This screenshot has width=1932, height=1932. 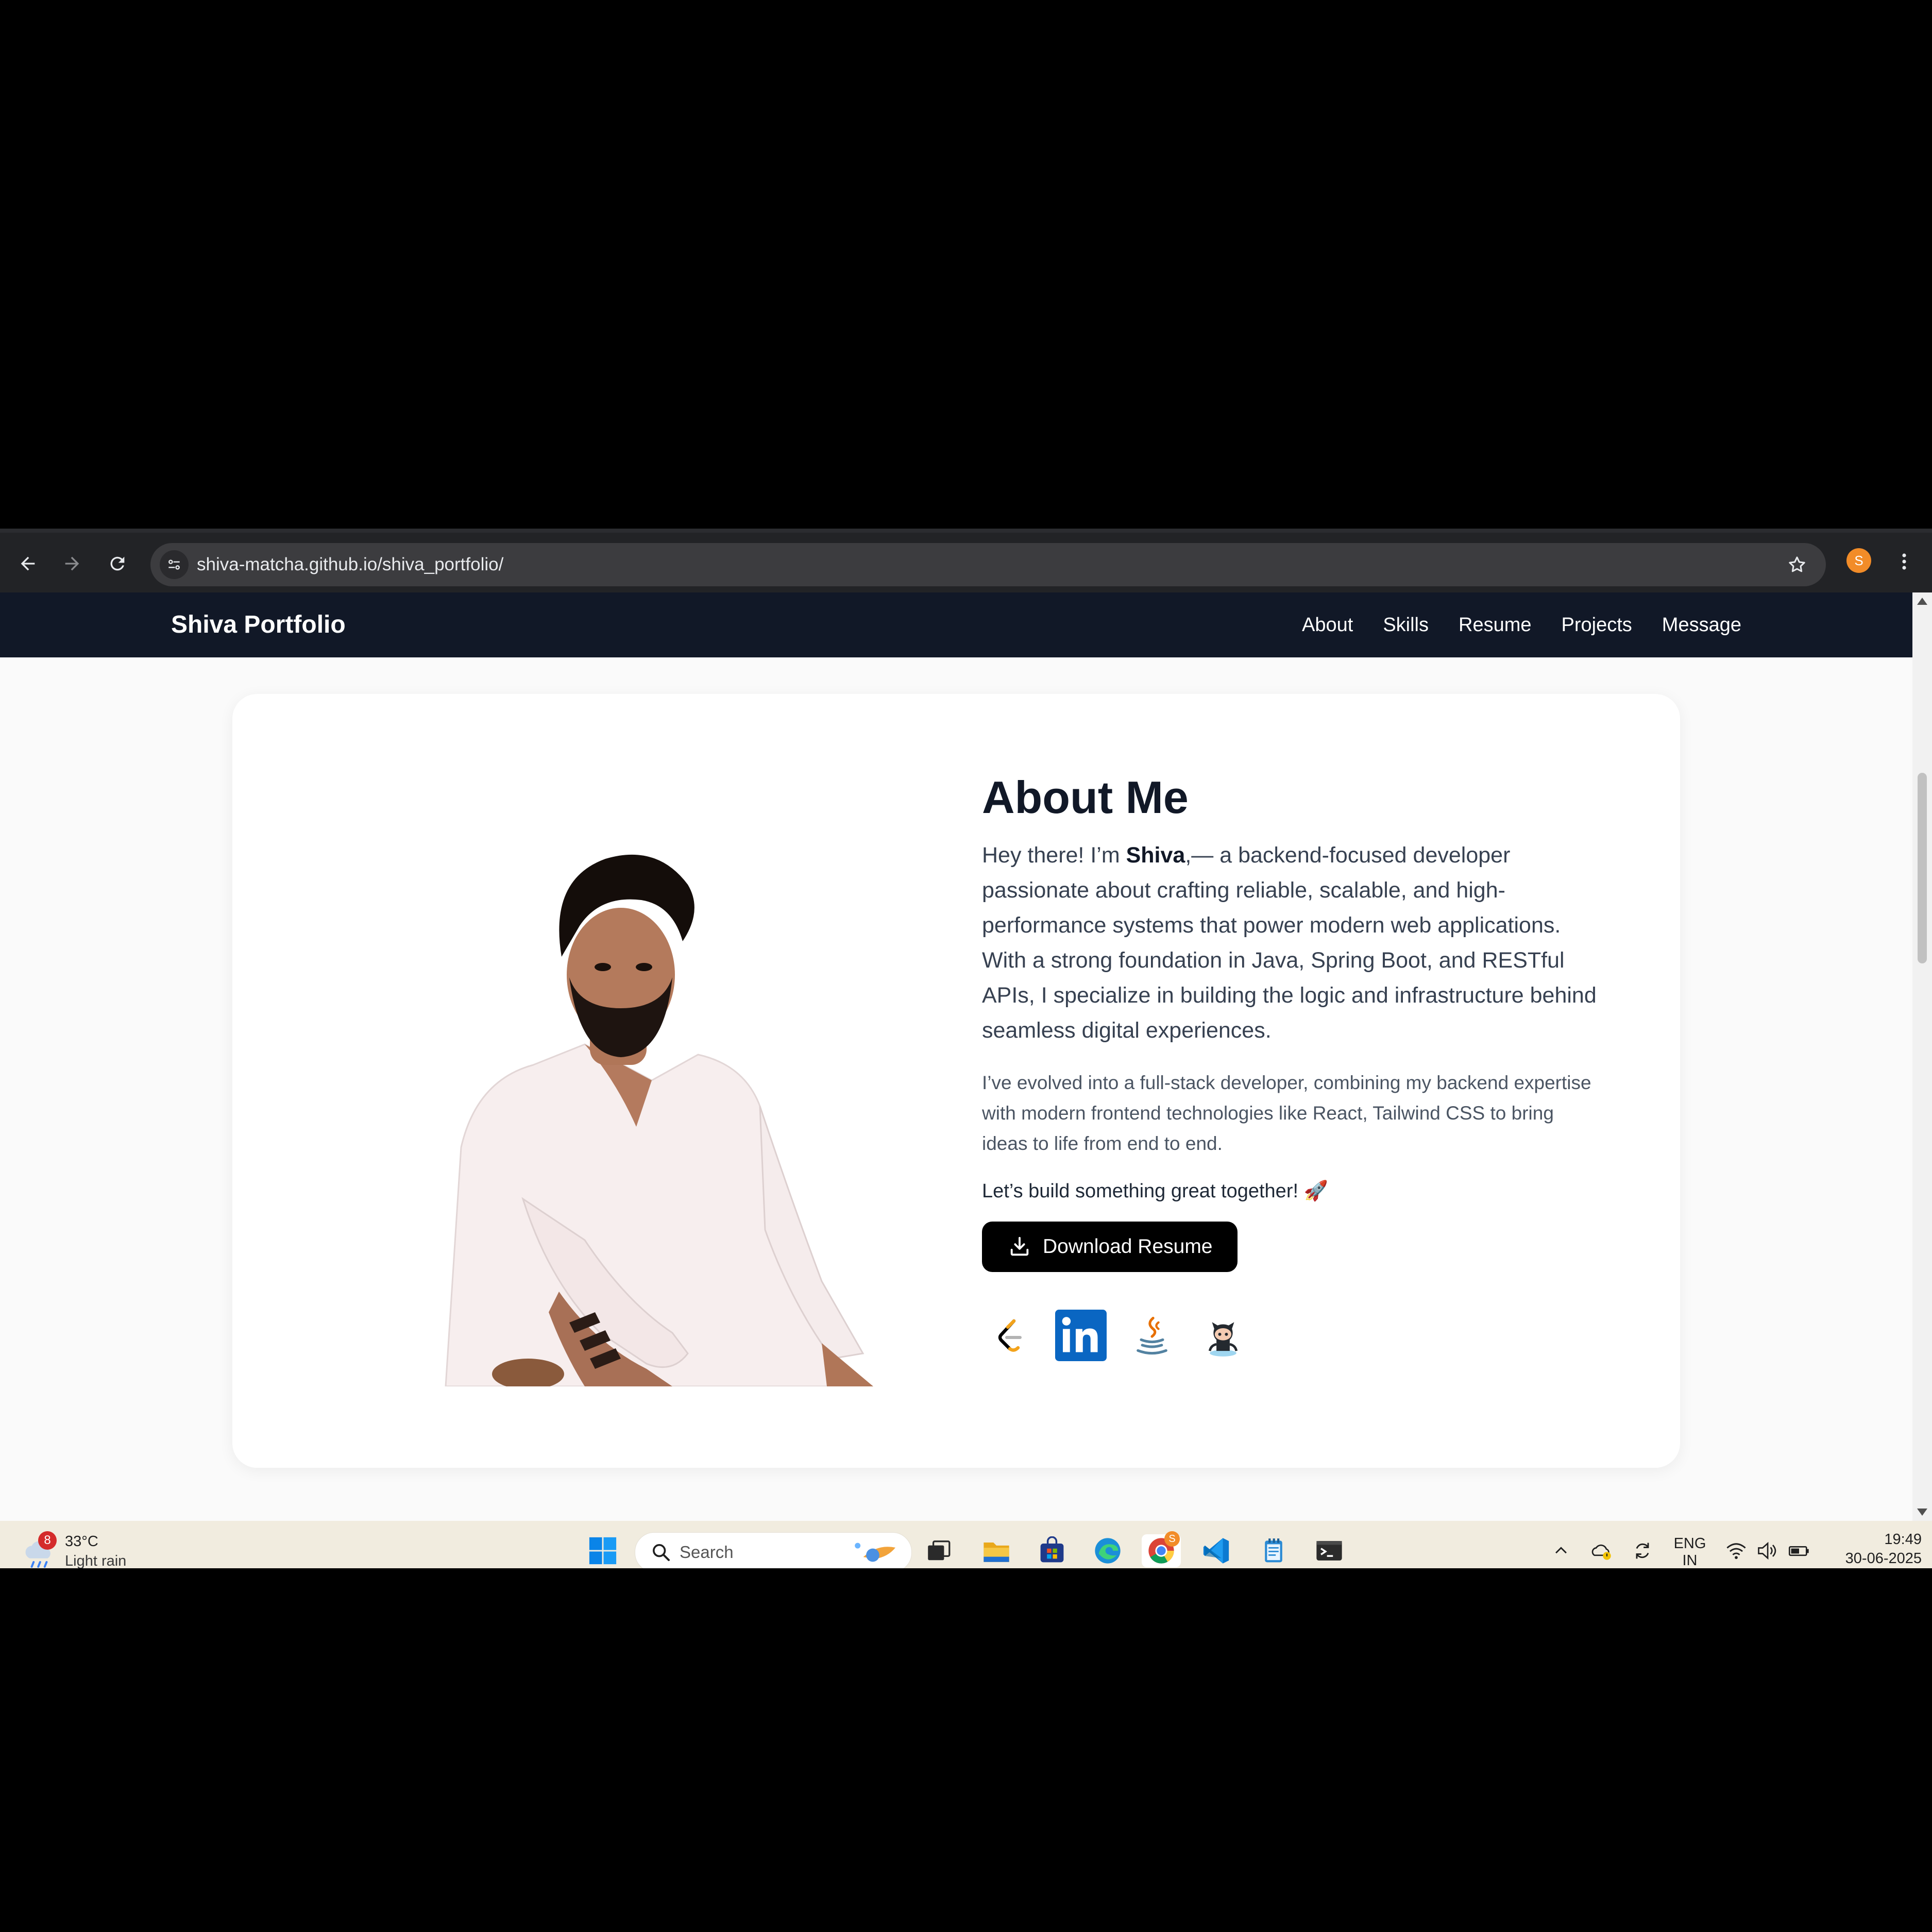 I want to click on java-link, so click(x=1152, y=1335).